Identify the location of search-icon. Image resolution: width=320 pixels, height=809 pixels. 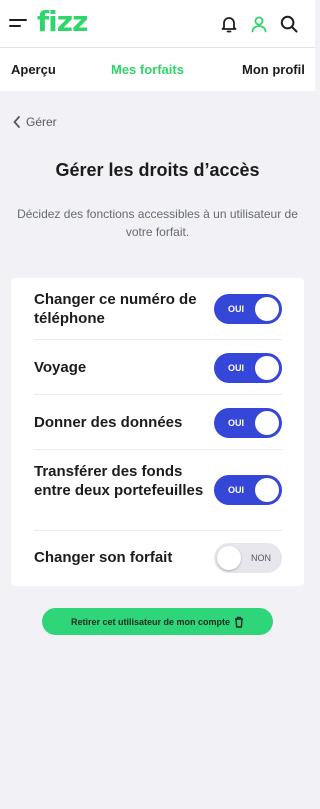
(289, 24).